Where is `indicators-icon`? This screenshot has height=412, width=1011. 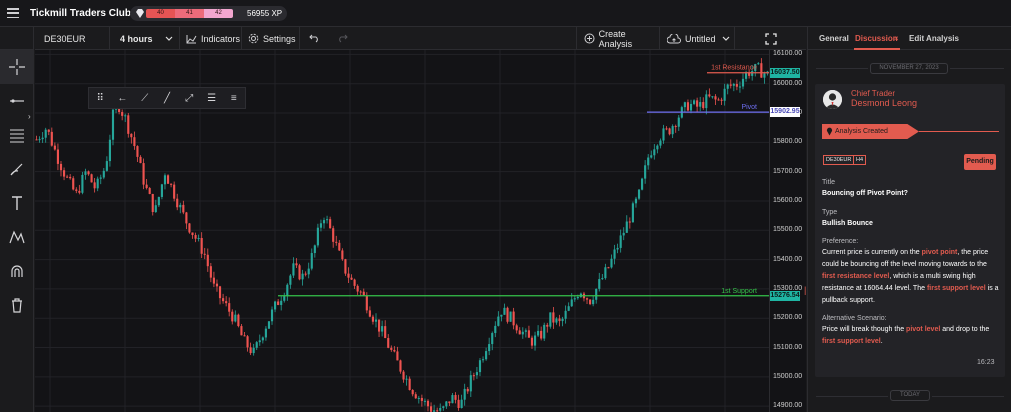 indicators-icon is located at coordinates (191, 38).